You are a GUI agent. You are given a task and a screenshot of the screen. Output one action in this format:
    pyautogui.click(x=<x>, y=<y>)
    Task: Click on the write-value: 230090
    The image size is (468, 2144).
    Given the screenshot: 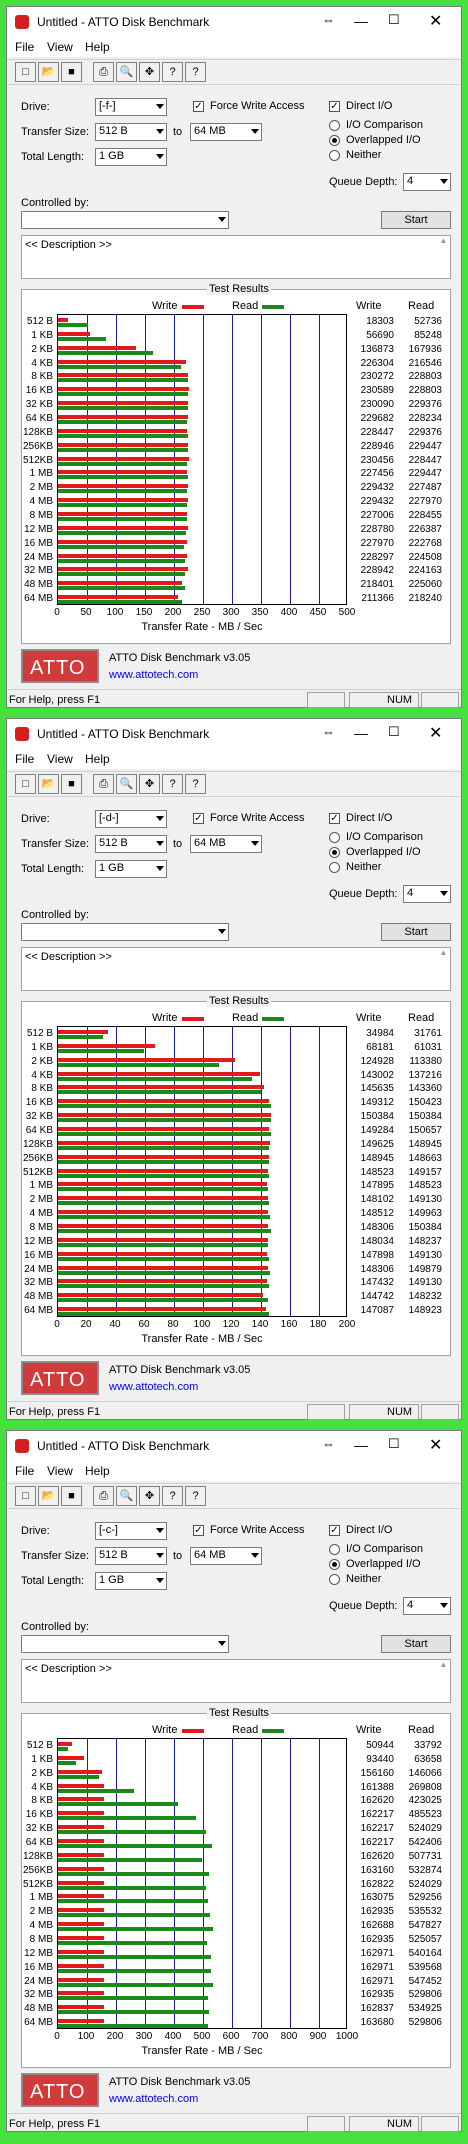 What is the action you would take?
    pyautogui.click(x=377, y=405)
    